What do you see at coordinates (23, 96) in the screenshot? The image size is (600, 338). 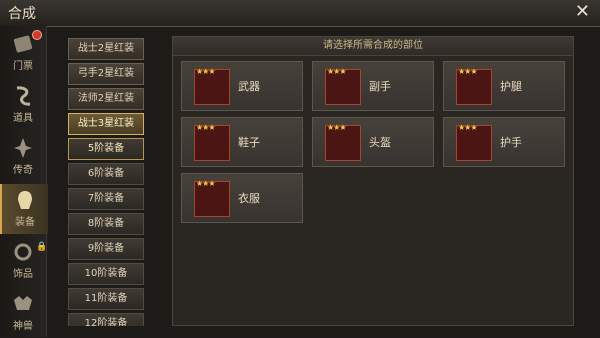 I see `item-icon` at bounding box center [23, 96].